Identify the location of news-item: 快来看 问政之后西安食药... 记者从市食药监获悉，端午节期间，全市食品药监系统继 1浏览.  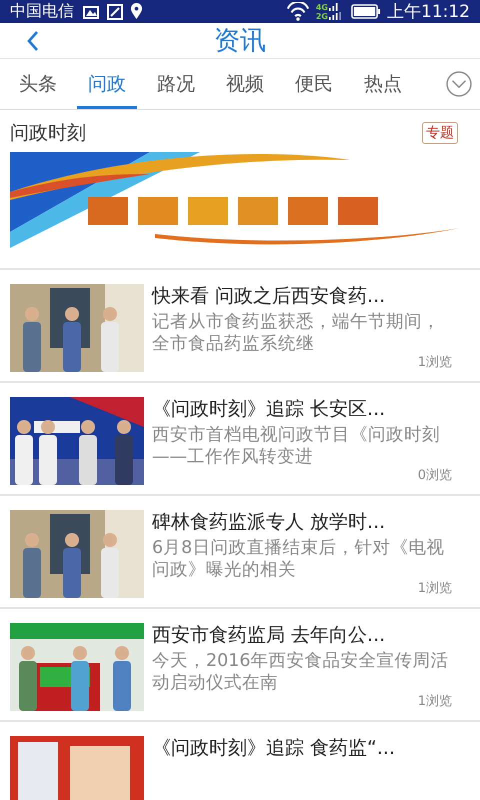
(240, 326).